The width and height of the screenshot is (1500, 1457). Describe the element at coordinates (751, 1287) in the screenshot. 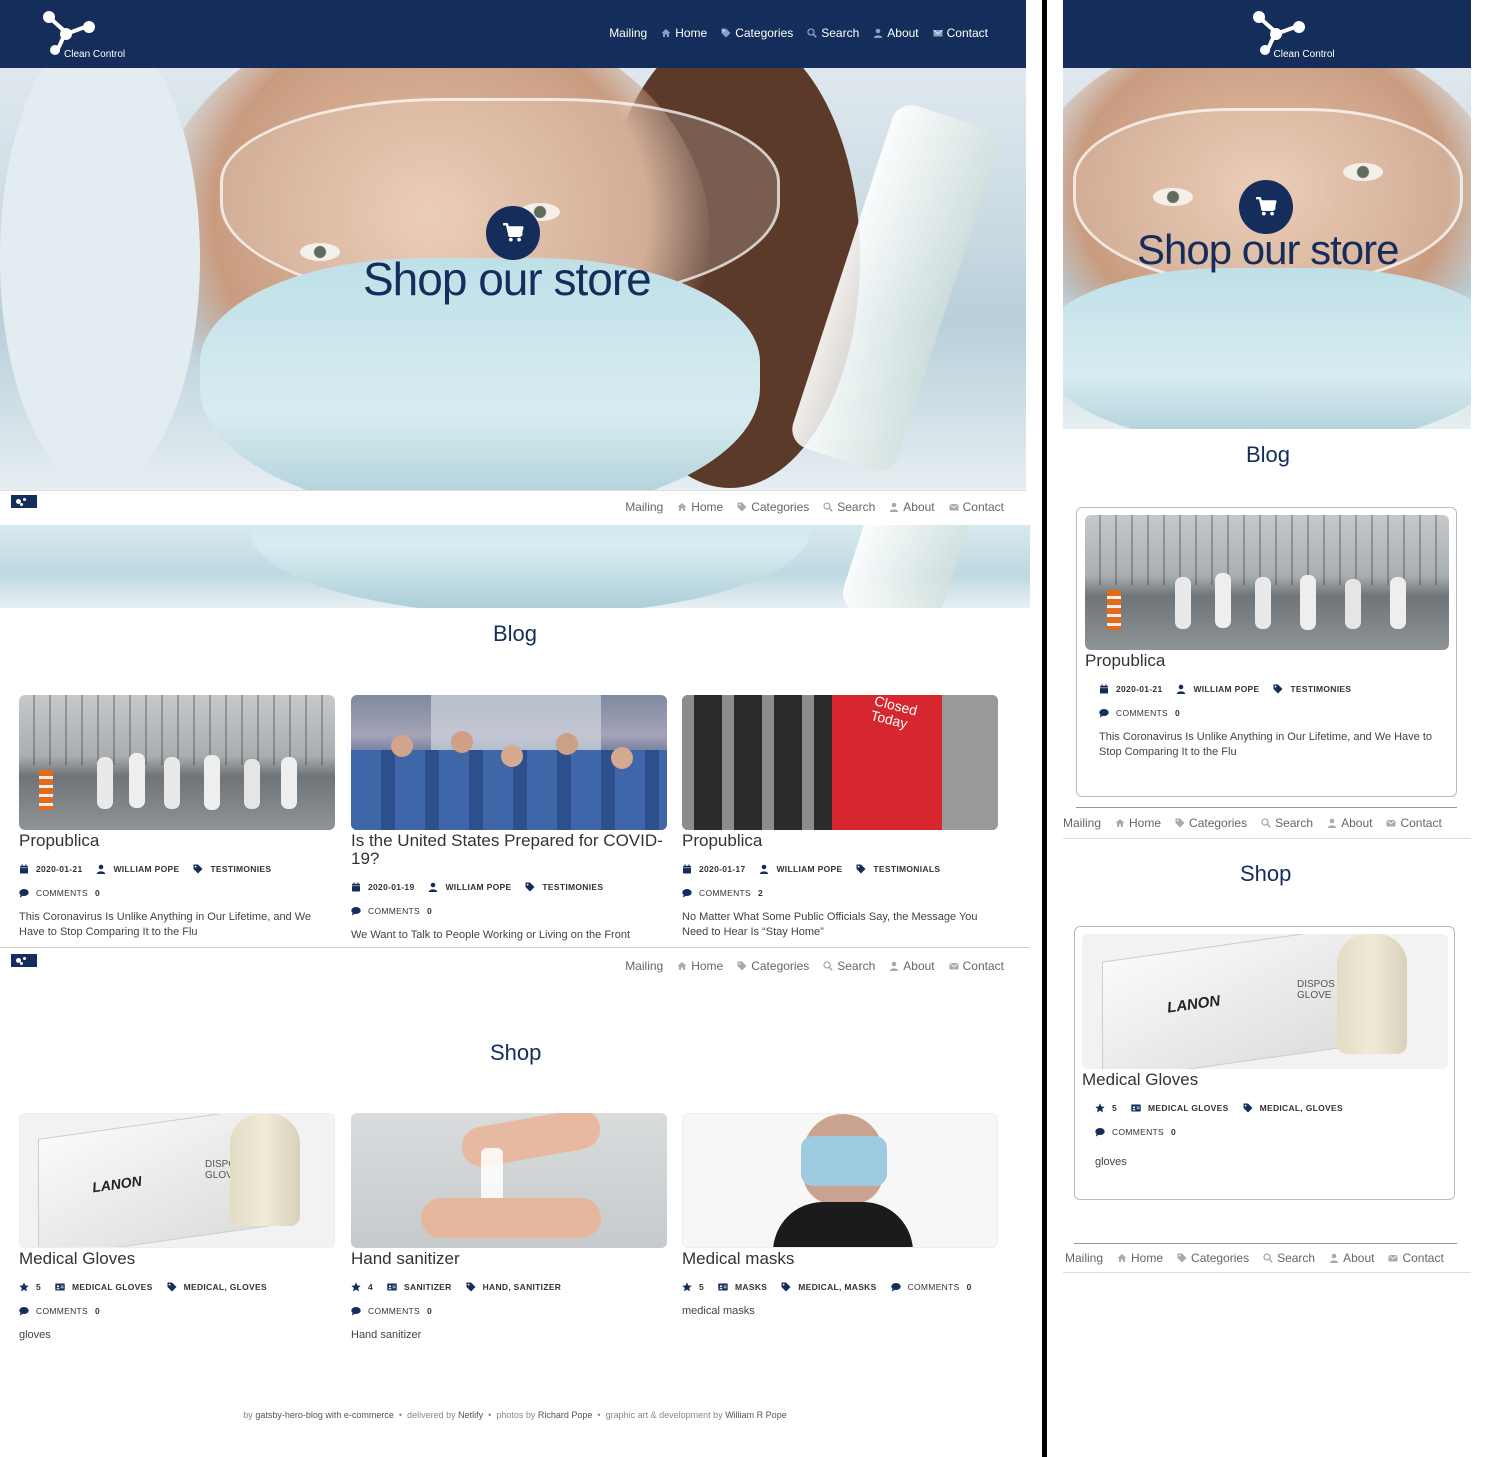

I see `product-category: MASKS` at that location.